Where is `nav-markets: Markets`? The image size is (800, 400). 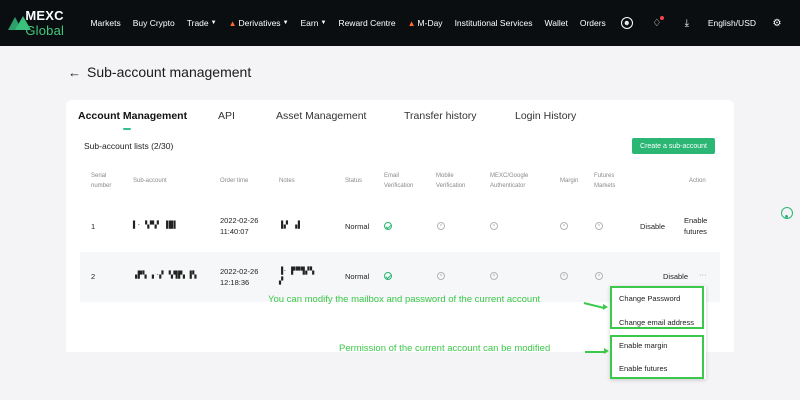 nav-markets: Markets is located at coordinates (105, 23).